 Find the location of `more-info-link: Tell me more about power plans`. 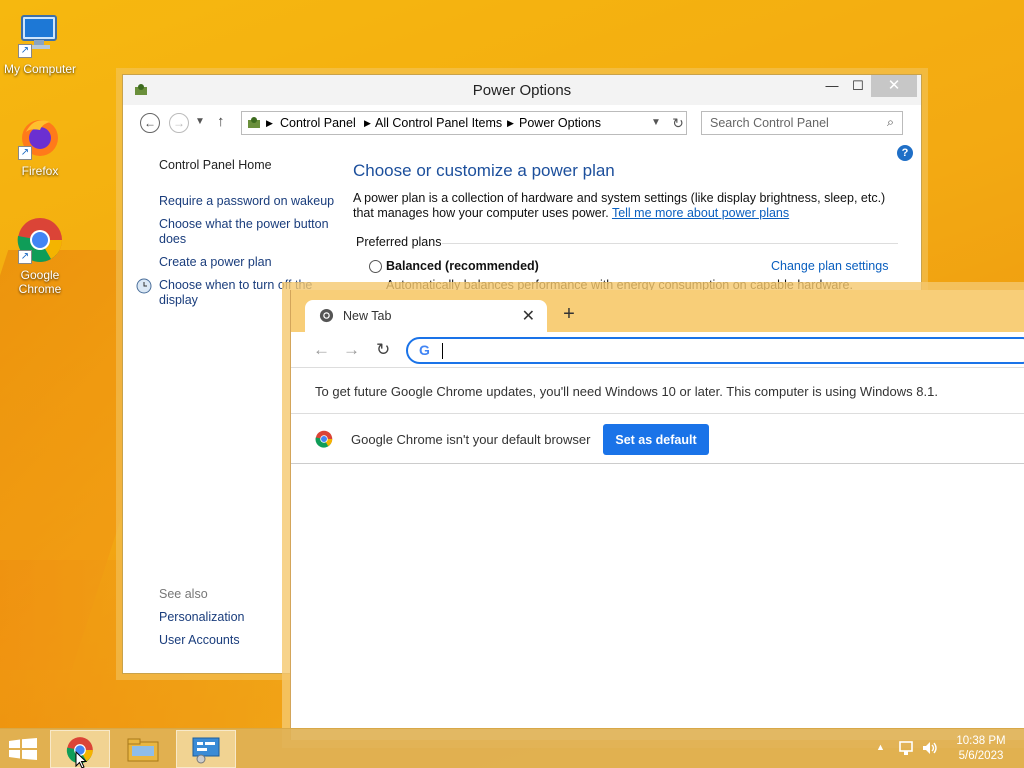

more-info-link: Tell me more about power plans is located at coordinates (700, 213).